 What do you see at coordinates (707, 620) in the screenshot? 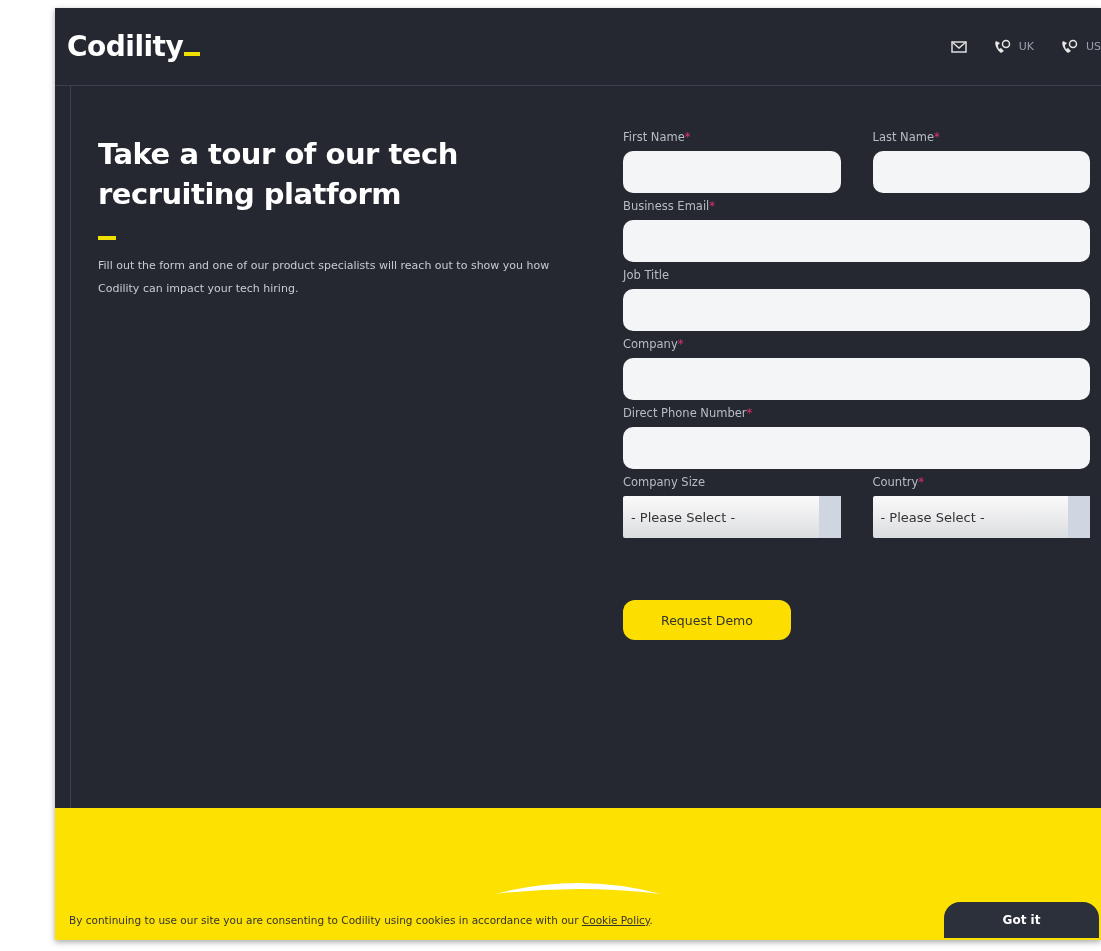
I see `request-demo-button: Request Demo` at bounding box center [707, 620].